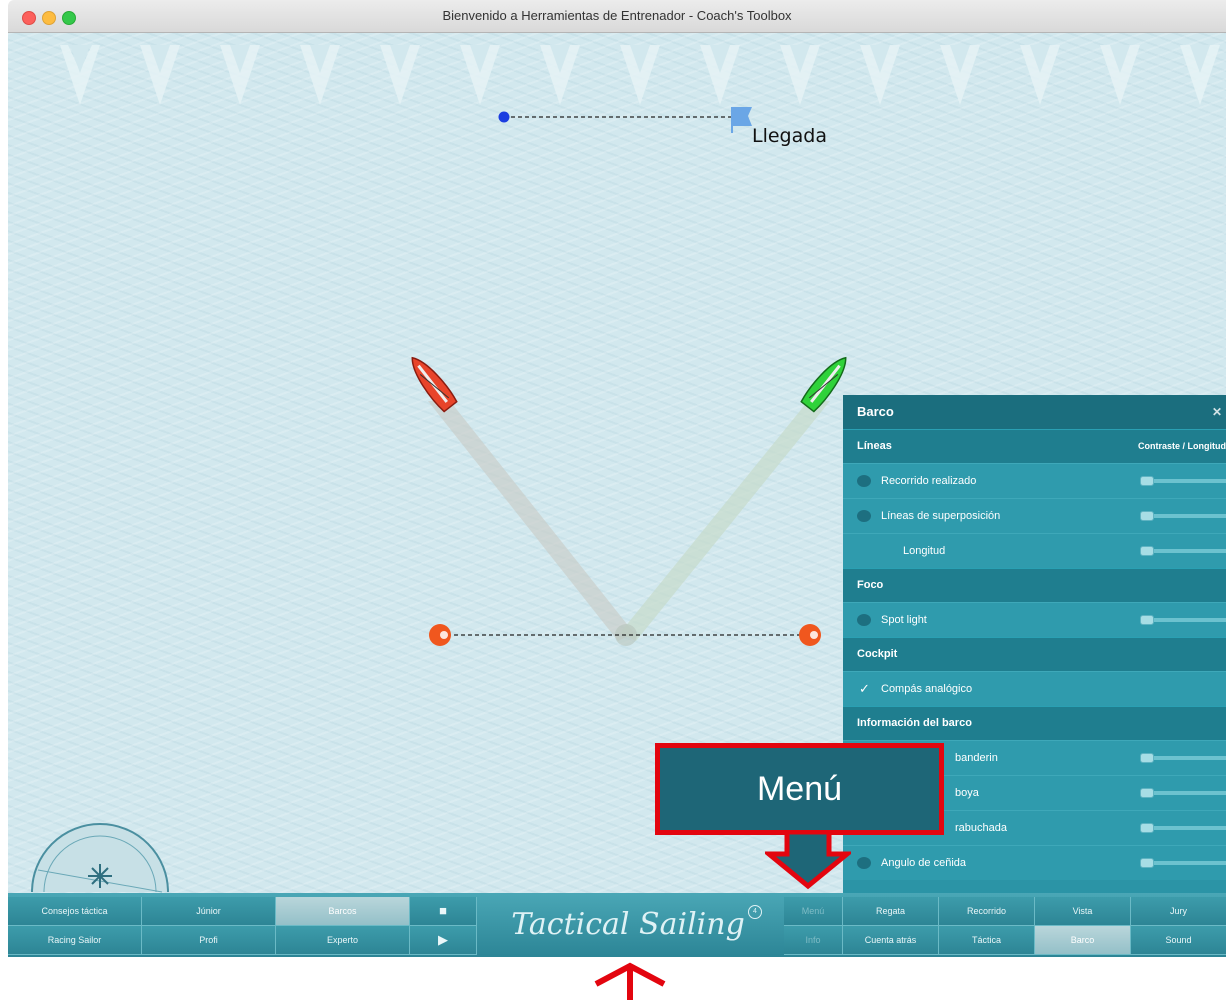 The width and height of the screenshot is (1226, 1000). Describe the element at coordinates (987, 940) in the screenshot. I see `button-tactica: Táctica` at that location.